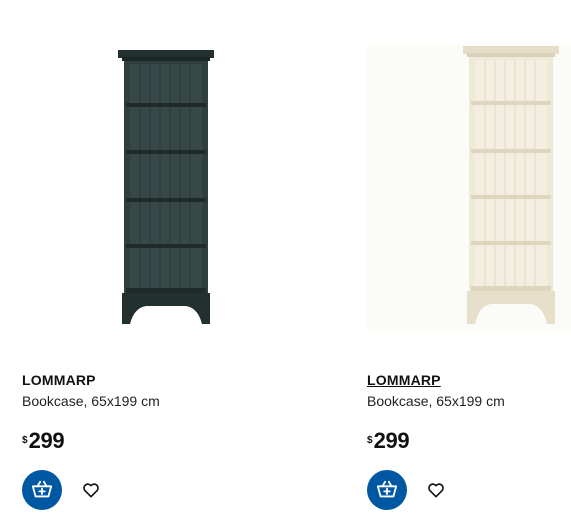 The height and width of the screenshot is (520, 571). What do you see at coordinates (166, 187) in the screenshot?
I see `bookcase-dark-image` at bounding box center [166, 187].